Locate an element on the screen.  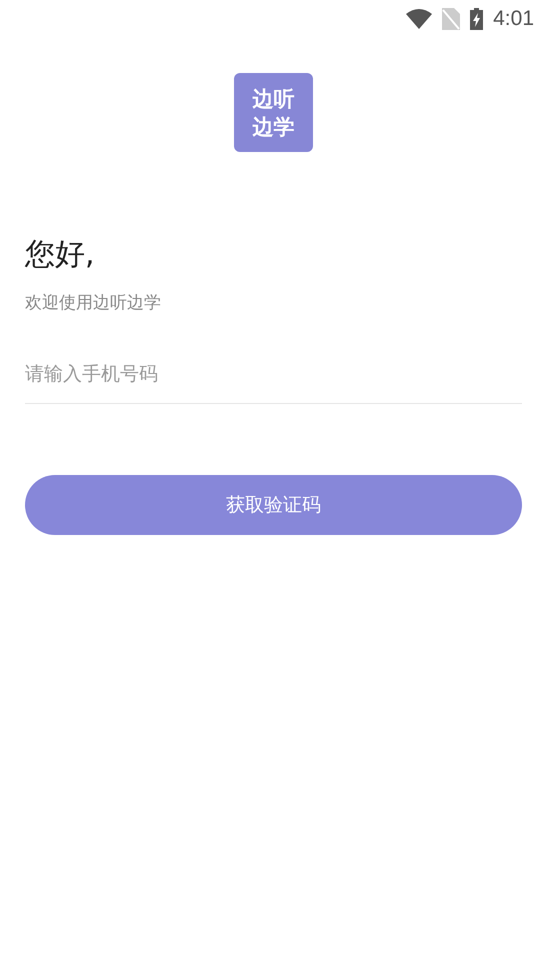
greeting-heading: 您好, is located at coordinates (60, 255).